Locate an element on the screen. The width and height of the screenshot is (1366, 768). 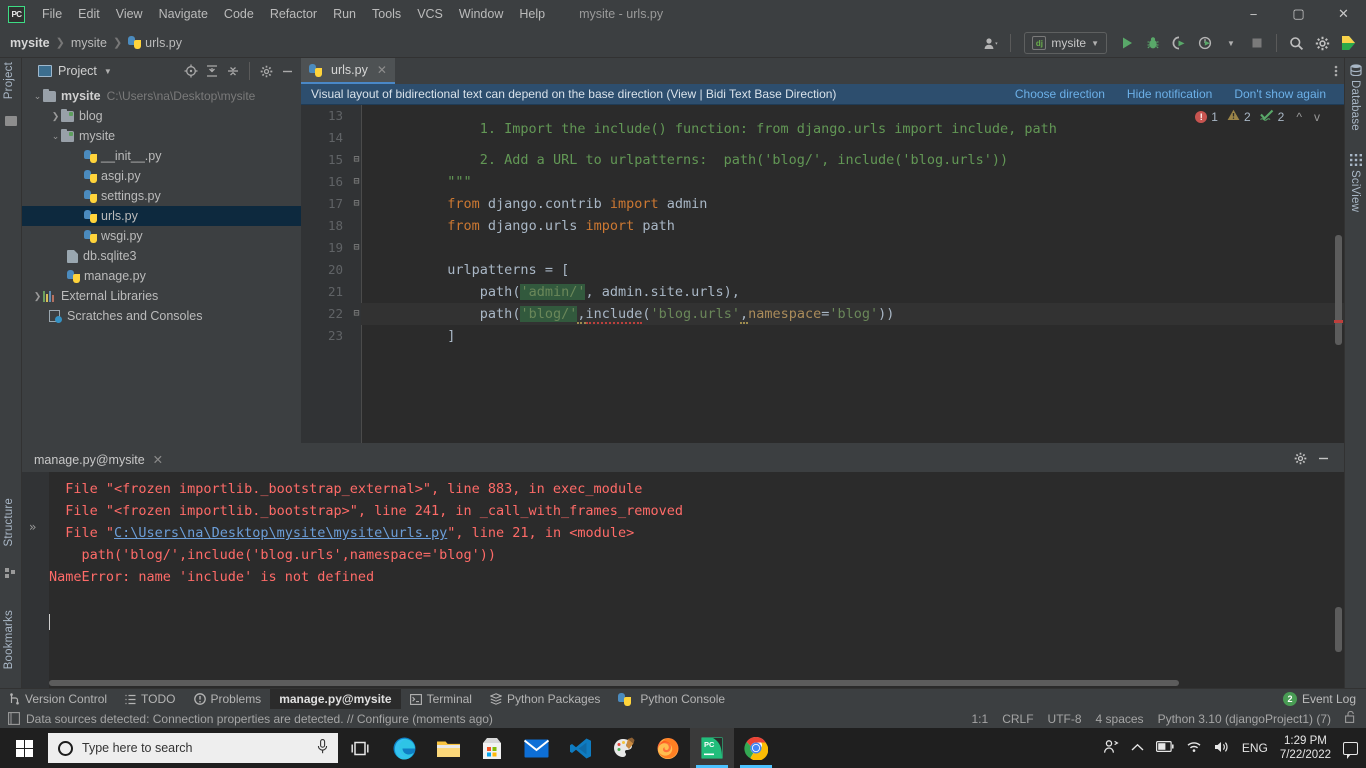
hide-notification-link: Hide notification is located at coordinates (1169, 94).